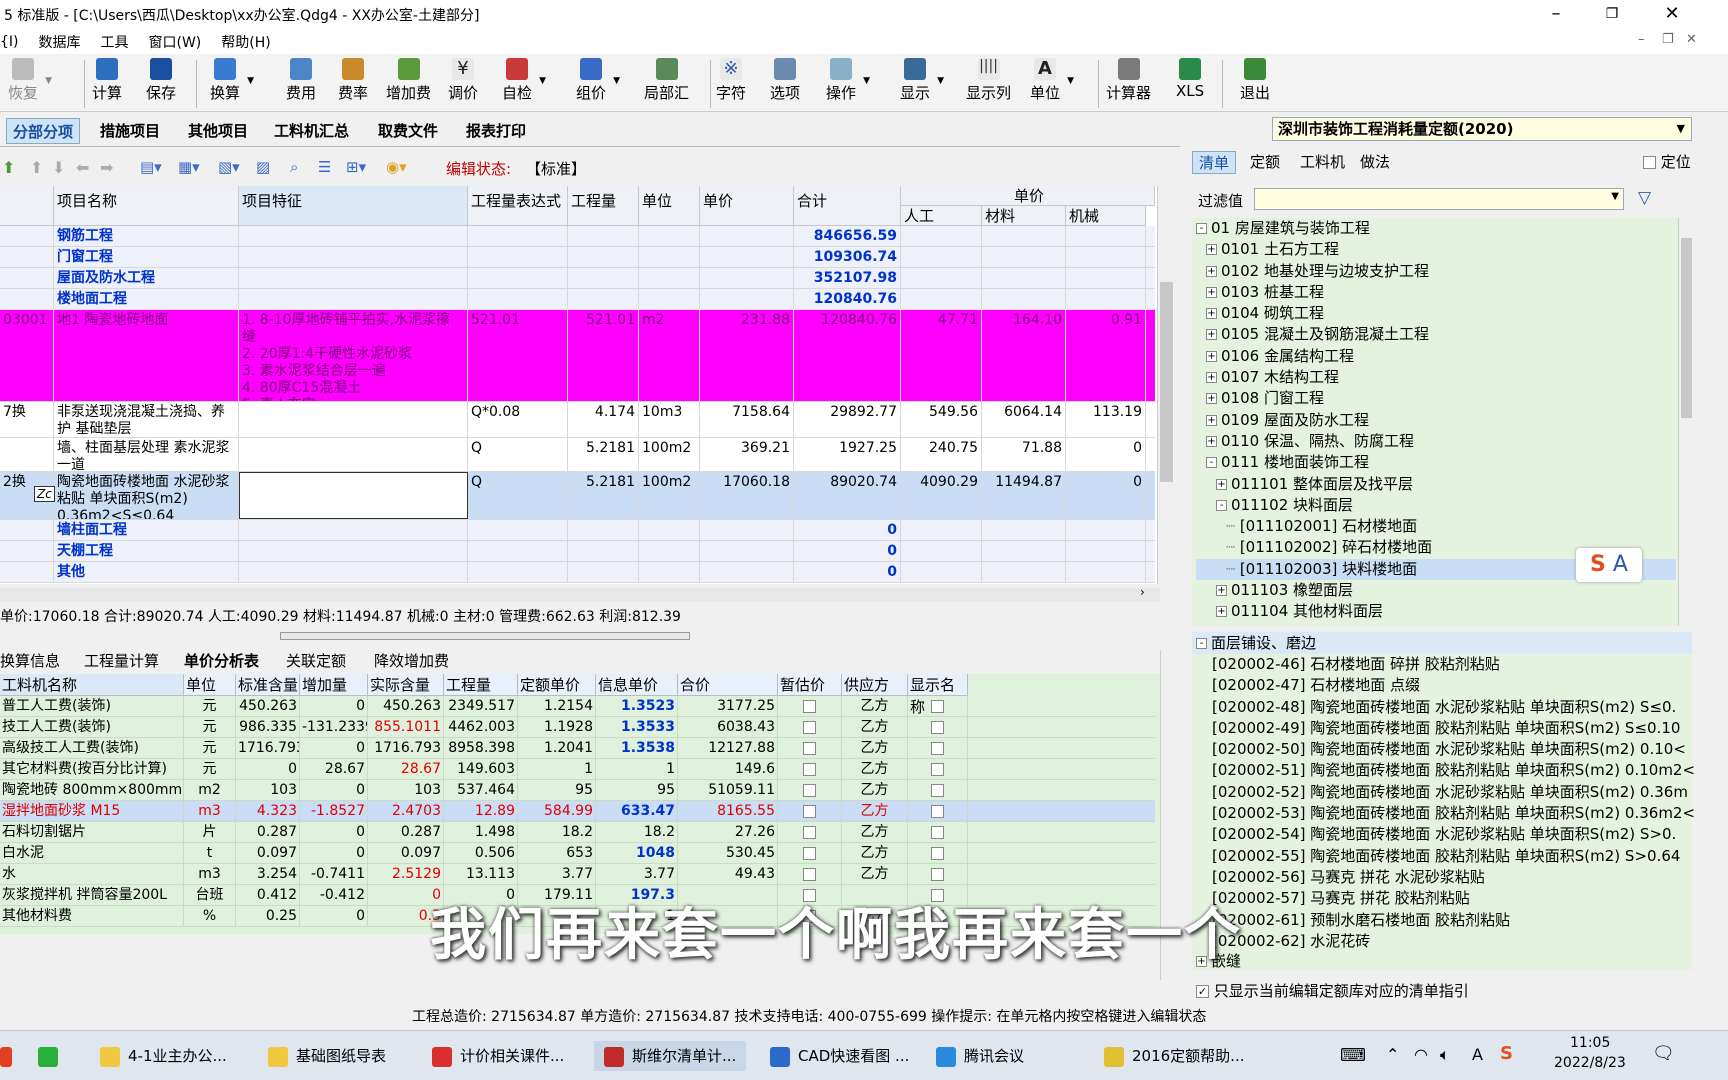  What do you see at coordinates (1322, 161) in the screenshot?
I see `tab-material: 工料机` at bounding box center [1322, 161].